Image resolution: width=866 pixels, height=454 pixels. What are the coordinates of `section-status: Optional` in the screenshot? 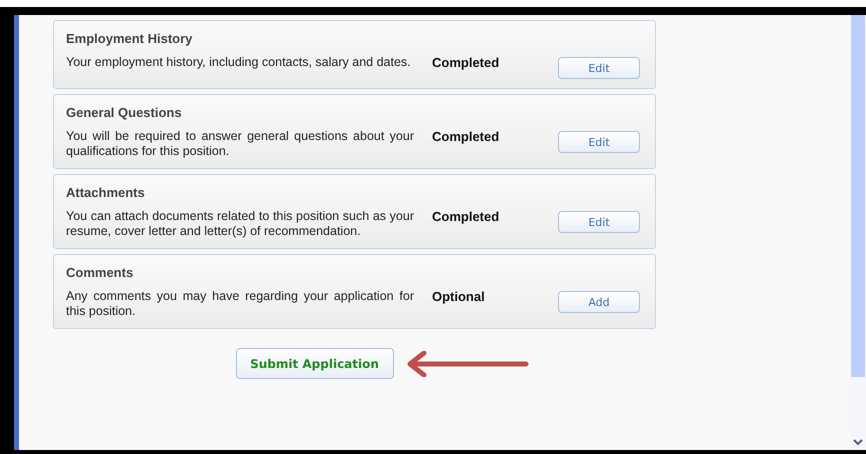 It's located at (458, 296).